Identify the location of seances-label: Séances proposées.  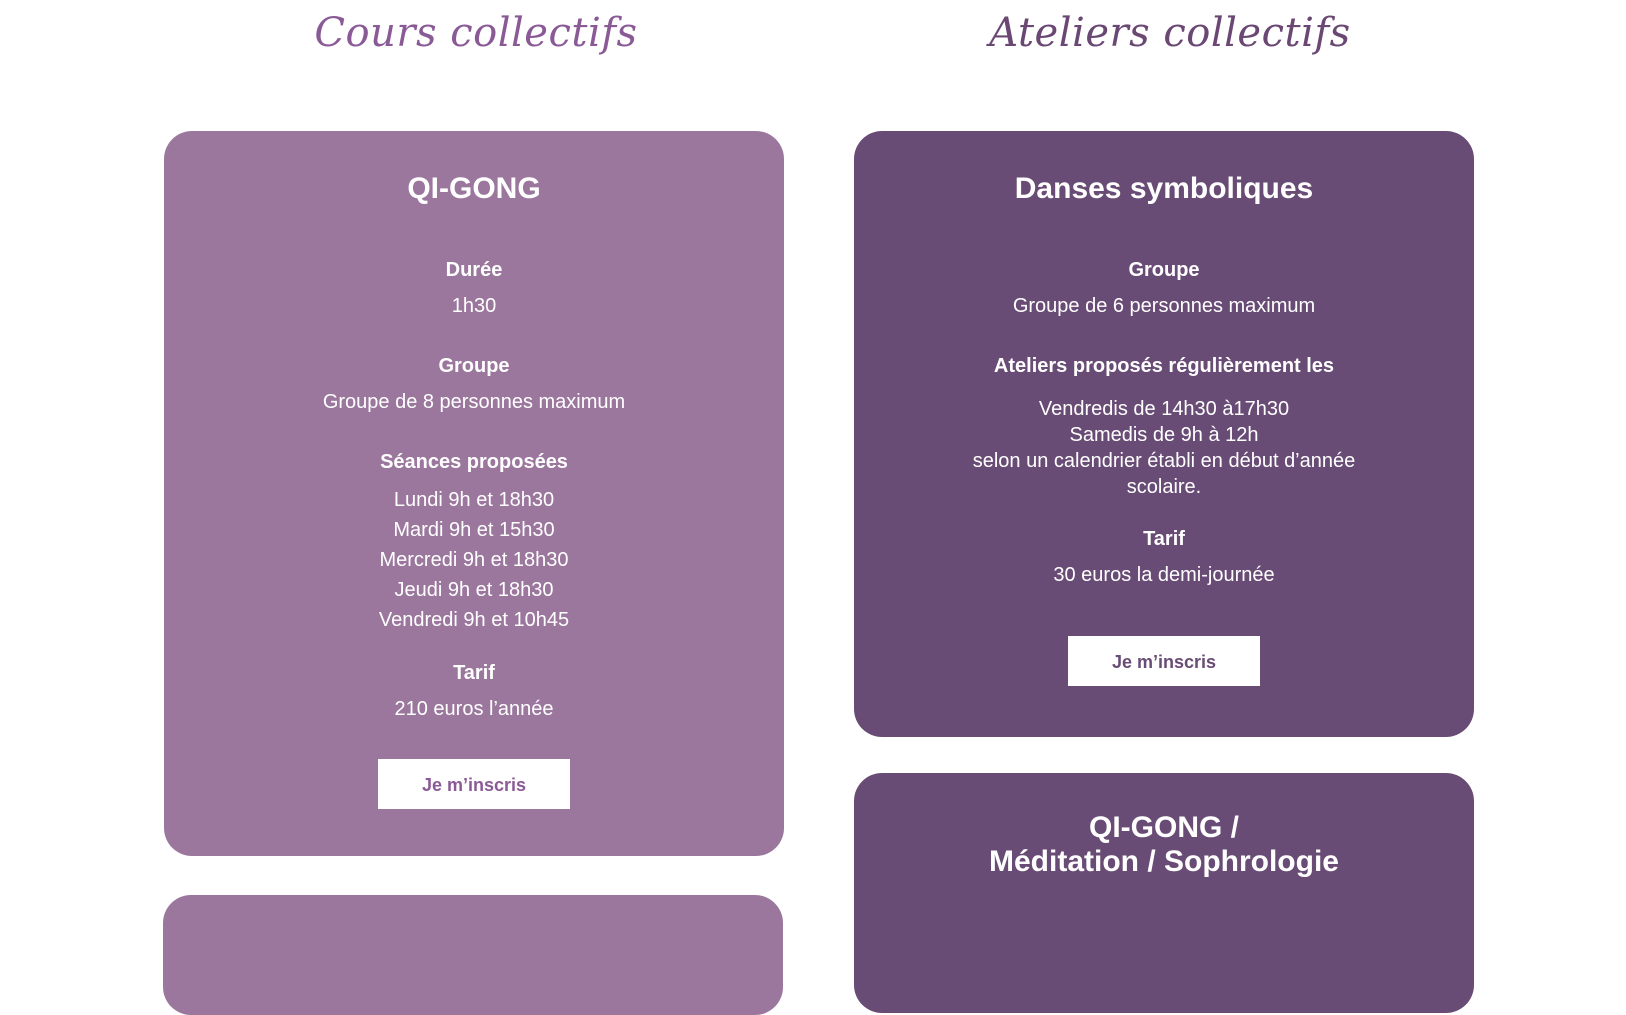
(474, 462).